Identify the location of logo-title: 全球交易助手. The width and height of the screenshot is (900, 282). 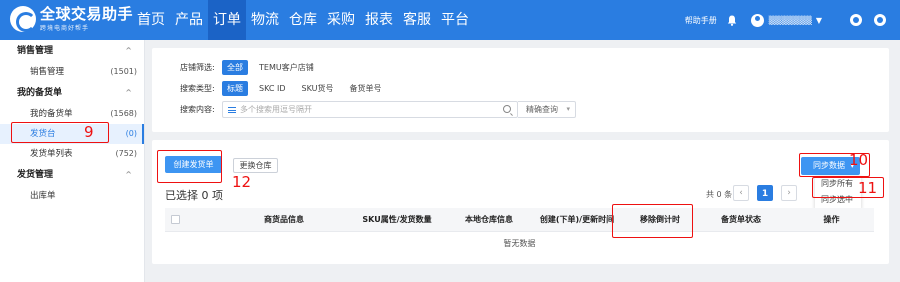
(87, 14).